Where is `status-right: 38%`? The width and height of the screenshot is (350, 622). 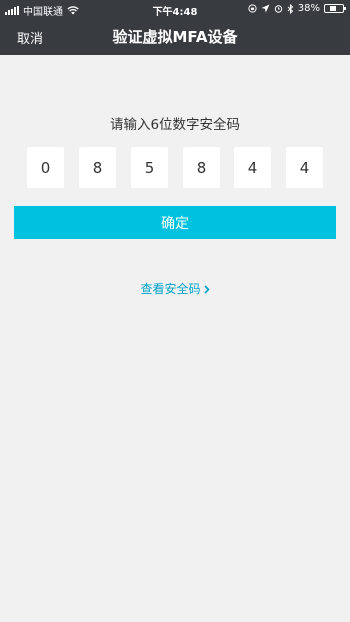
status-right: 38% is located at coordinates (297, 8).